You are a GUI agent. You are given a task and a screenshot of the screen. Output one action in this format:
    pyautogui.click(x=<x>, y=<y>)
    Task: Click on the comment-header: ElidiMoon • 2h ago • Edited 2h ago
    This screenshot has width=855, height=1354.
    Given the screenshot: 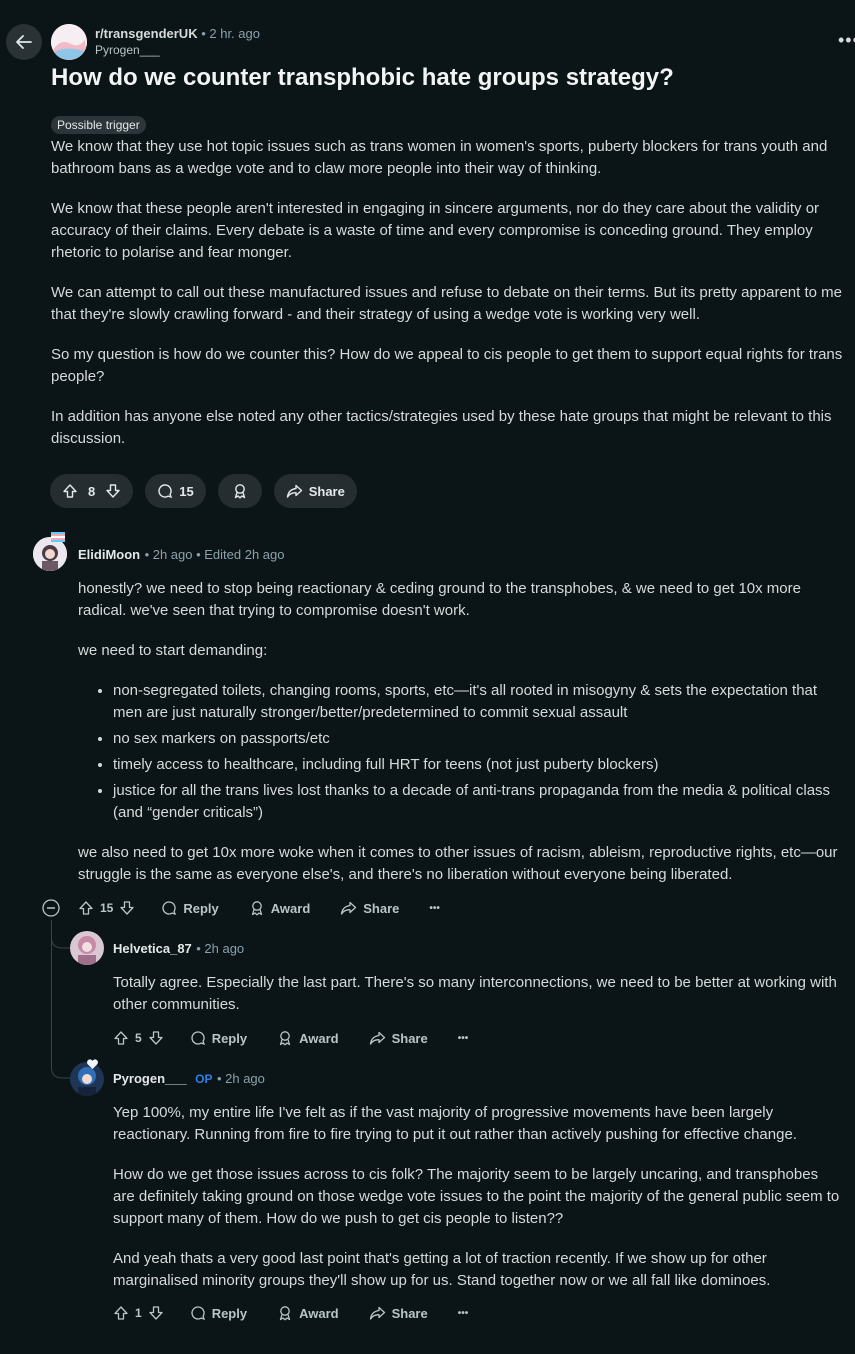 What is the action you would take?
    pyautogui.click(x=181, y=555)
    